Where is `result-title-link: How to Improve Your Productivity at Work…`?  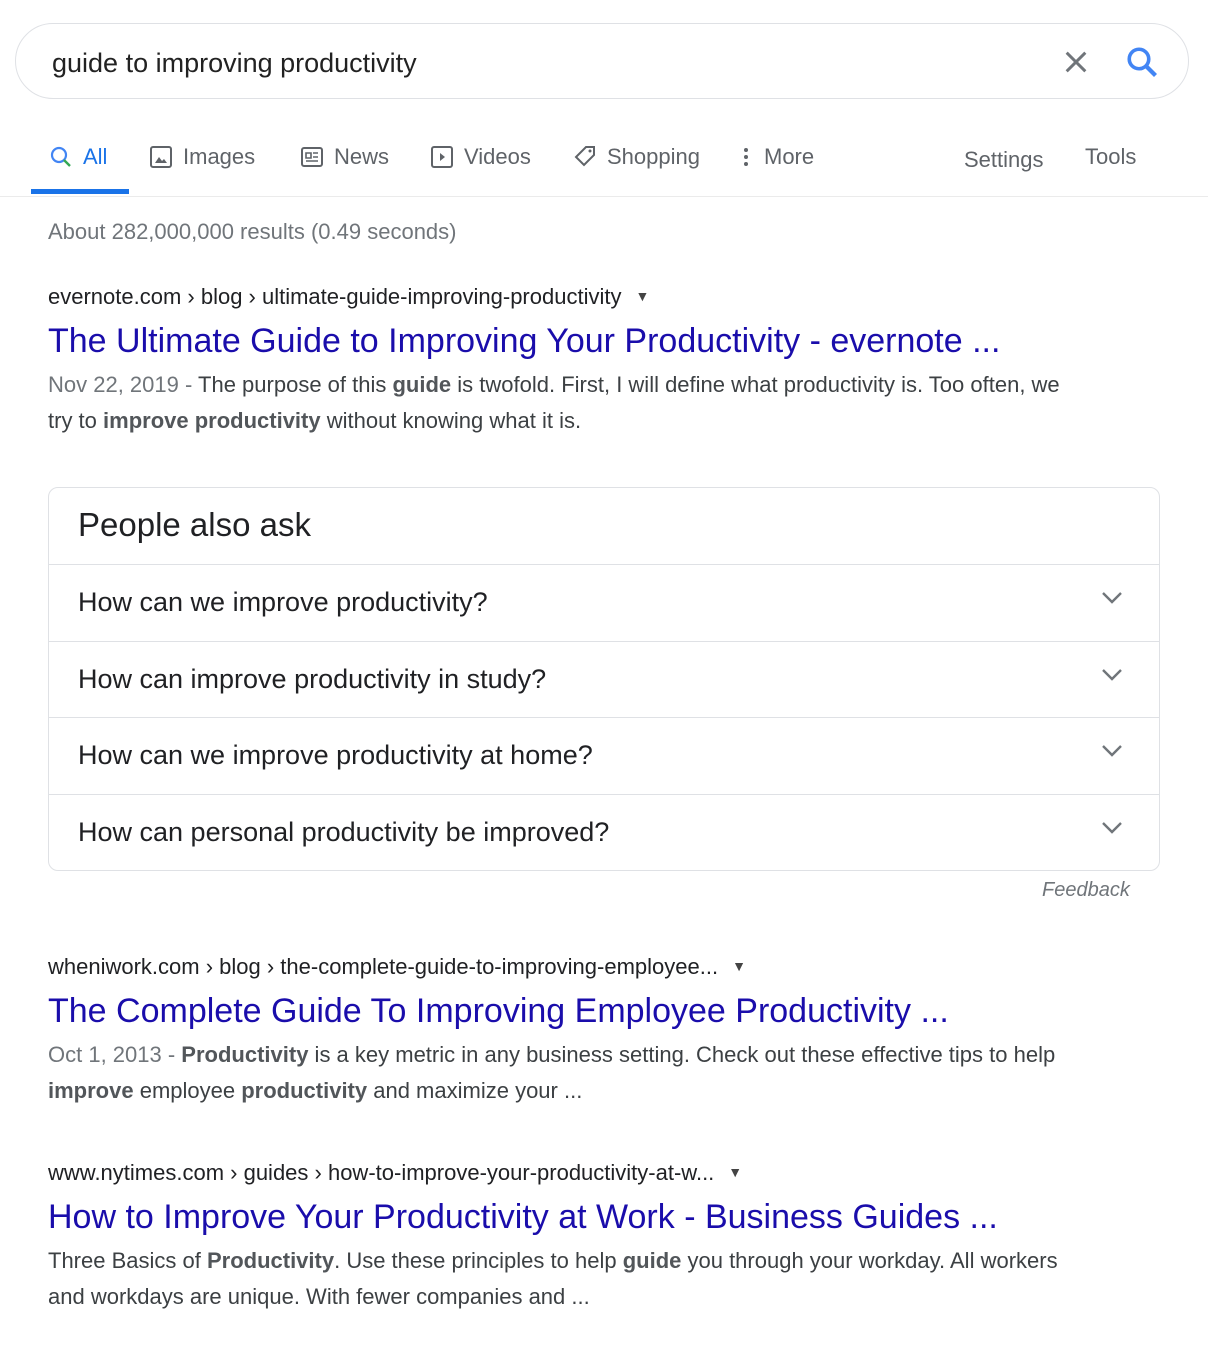
result-title-link: How to Improve Your Productivity at Work… is located at coordinates (568, 1217).